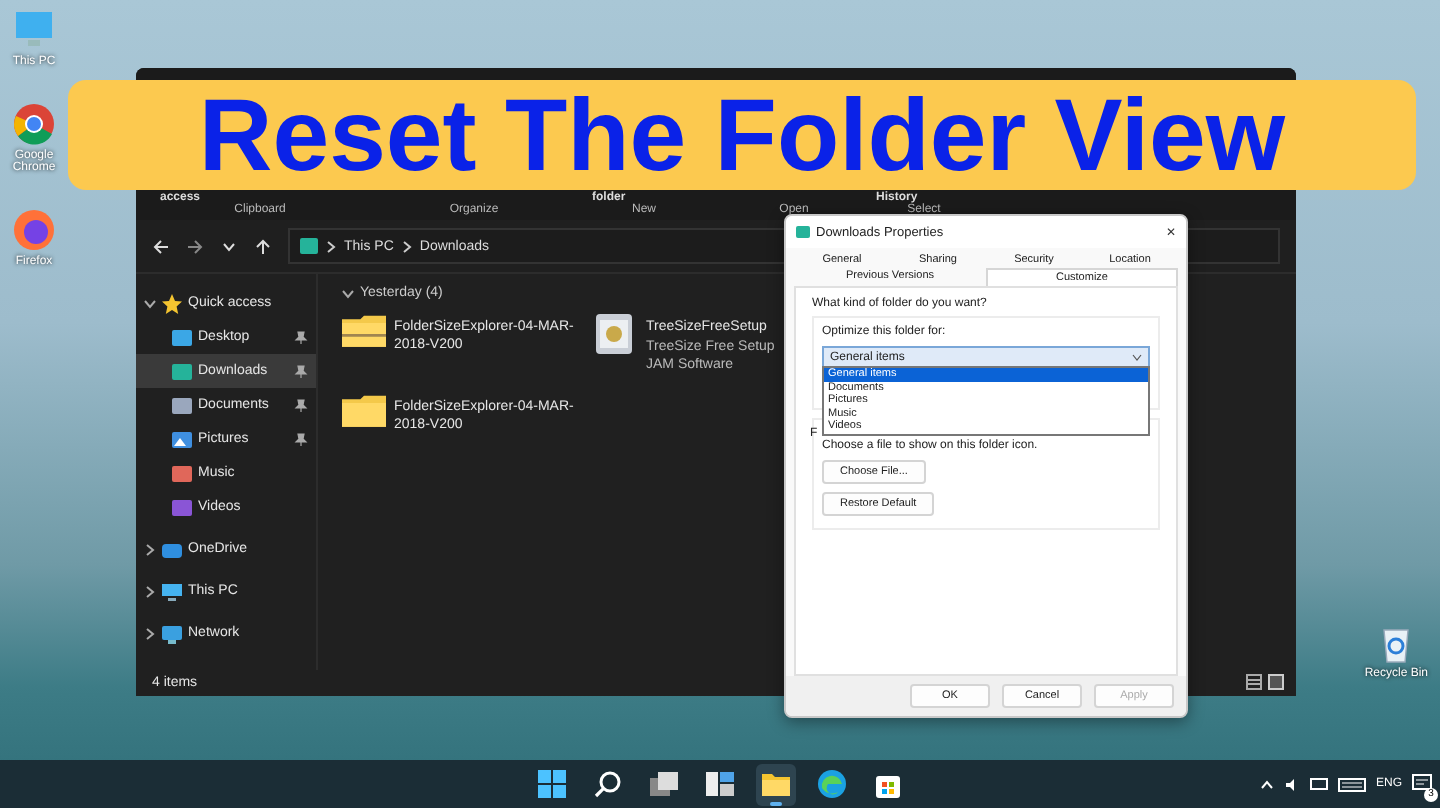 This screenshot has height=808, width=1440. Describe the element at coordinates (1266, 784) in the screenshot. I see `chevron-up-icon` at that location.